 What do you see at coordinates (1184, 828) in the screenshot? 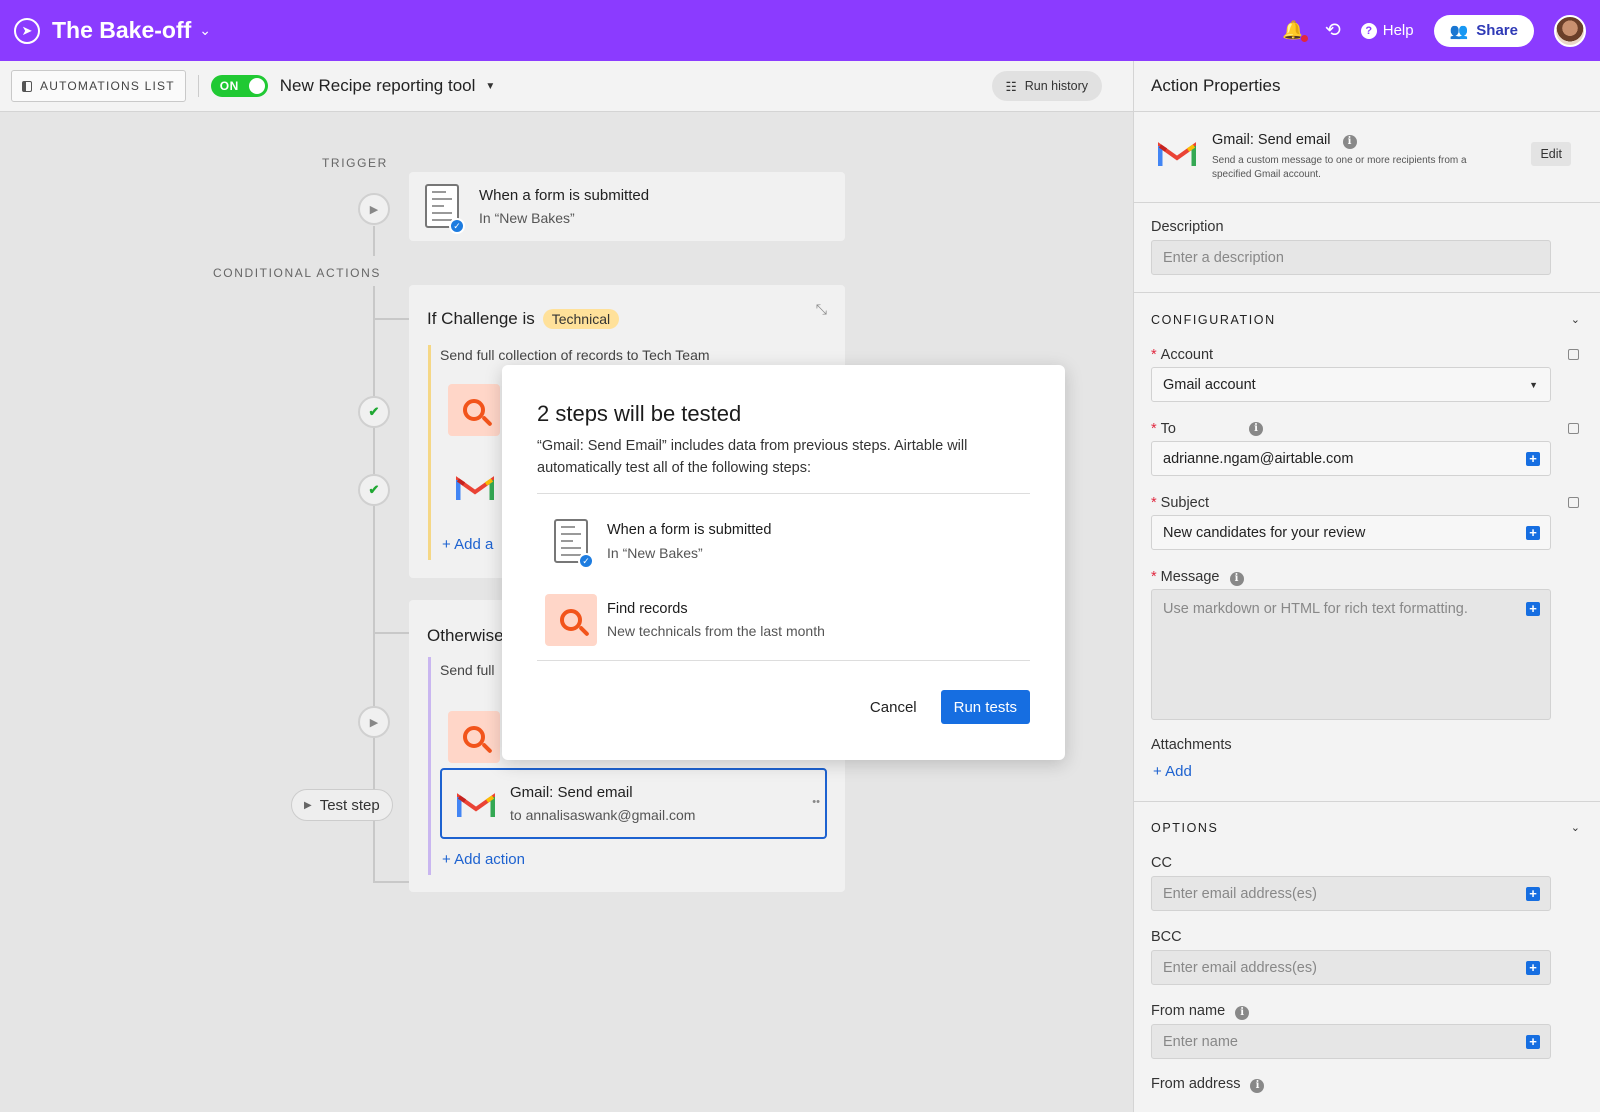
I see `options-header: OPTIONS` at bounding box center [1184, 828].